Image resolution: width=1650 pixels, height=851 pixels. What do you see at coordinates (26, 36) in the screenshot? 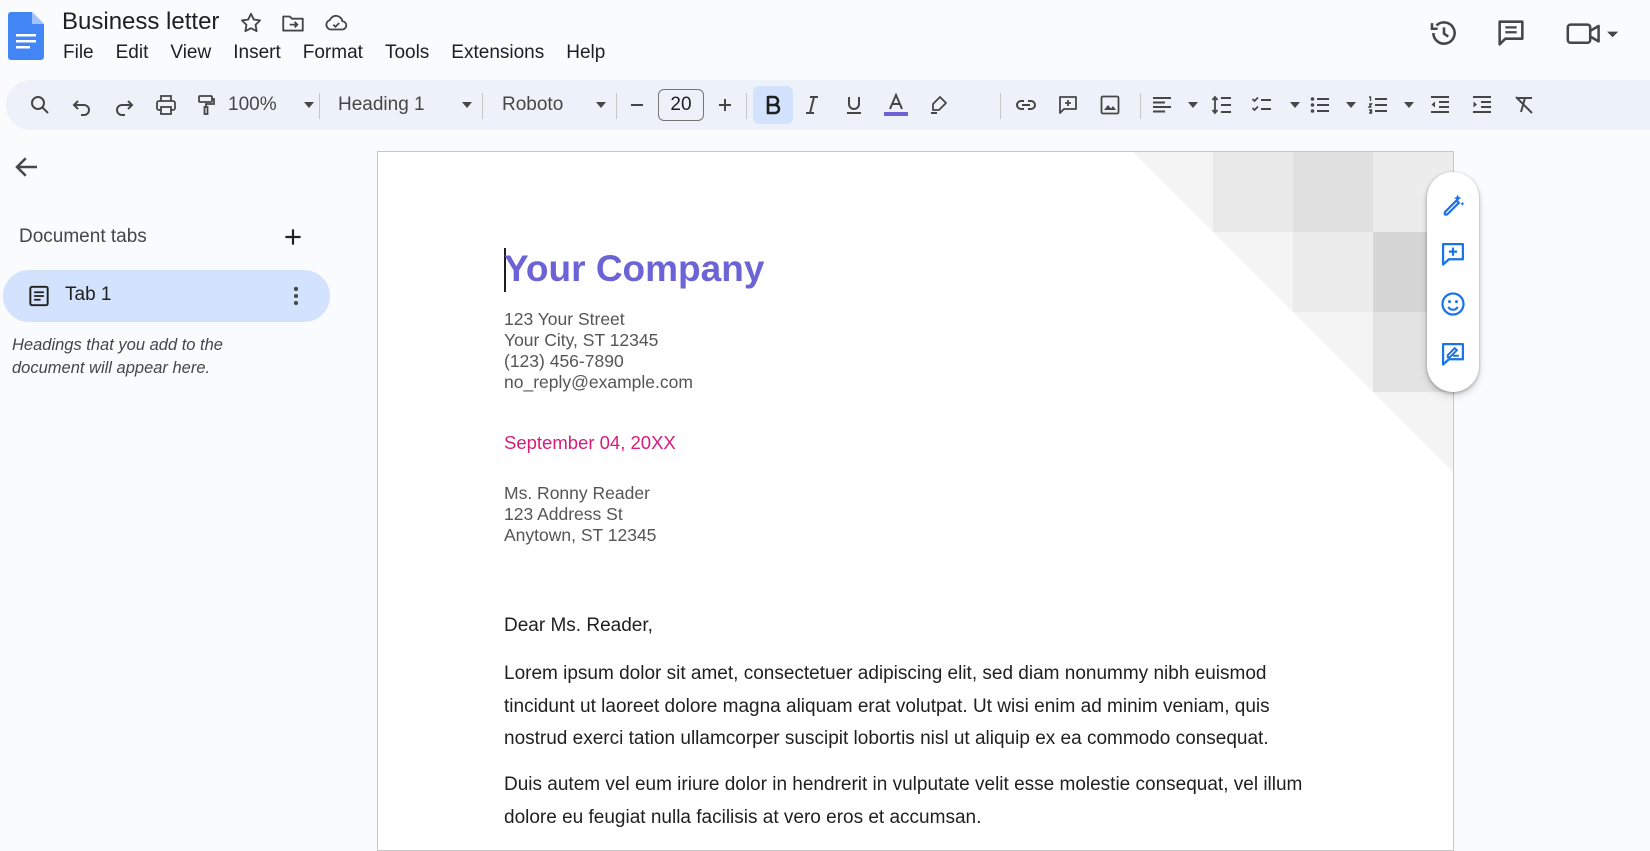
I see `docs-logo-icon` at bounding box center [26, 36].